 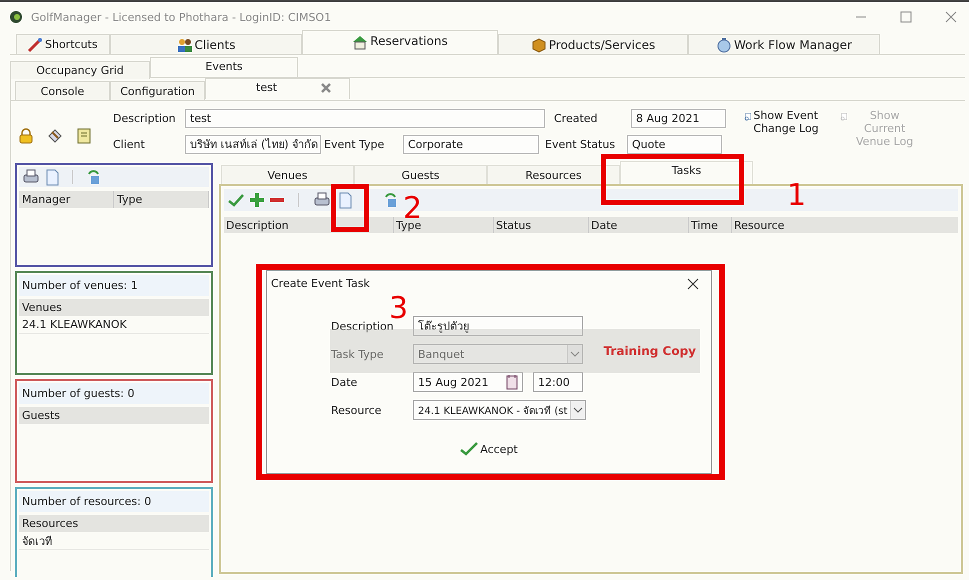 I want to click on main-tab: Products/Services, so click(x=593, y=44).